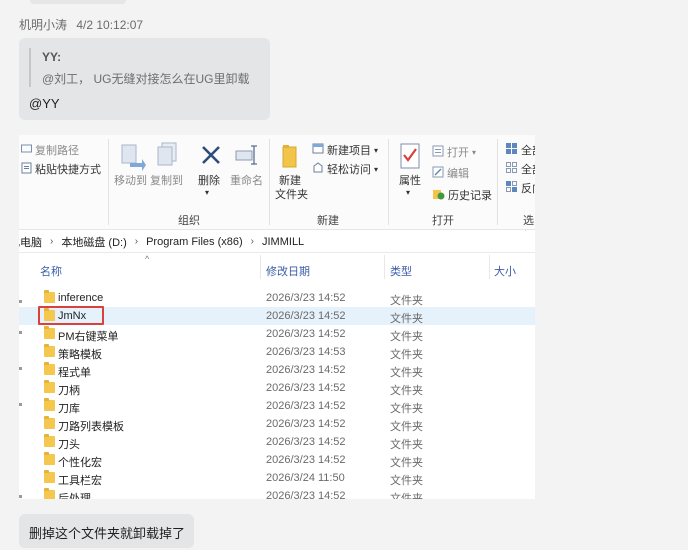 The height and width of the screenshot is (550, 688). Describe the element at coordinates (52, 57) in the screenshot. I see `quote-author: YY:` at that location.